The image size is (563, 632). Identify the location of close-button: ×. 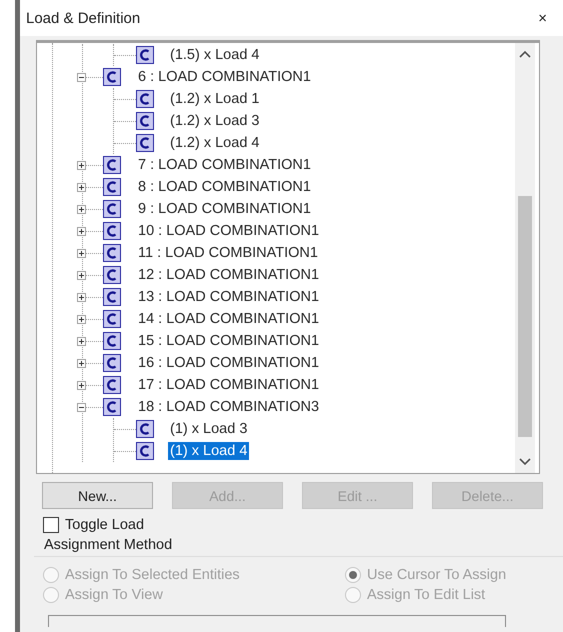
(542, 18).